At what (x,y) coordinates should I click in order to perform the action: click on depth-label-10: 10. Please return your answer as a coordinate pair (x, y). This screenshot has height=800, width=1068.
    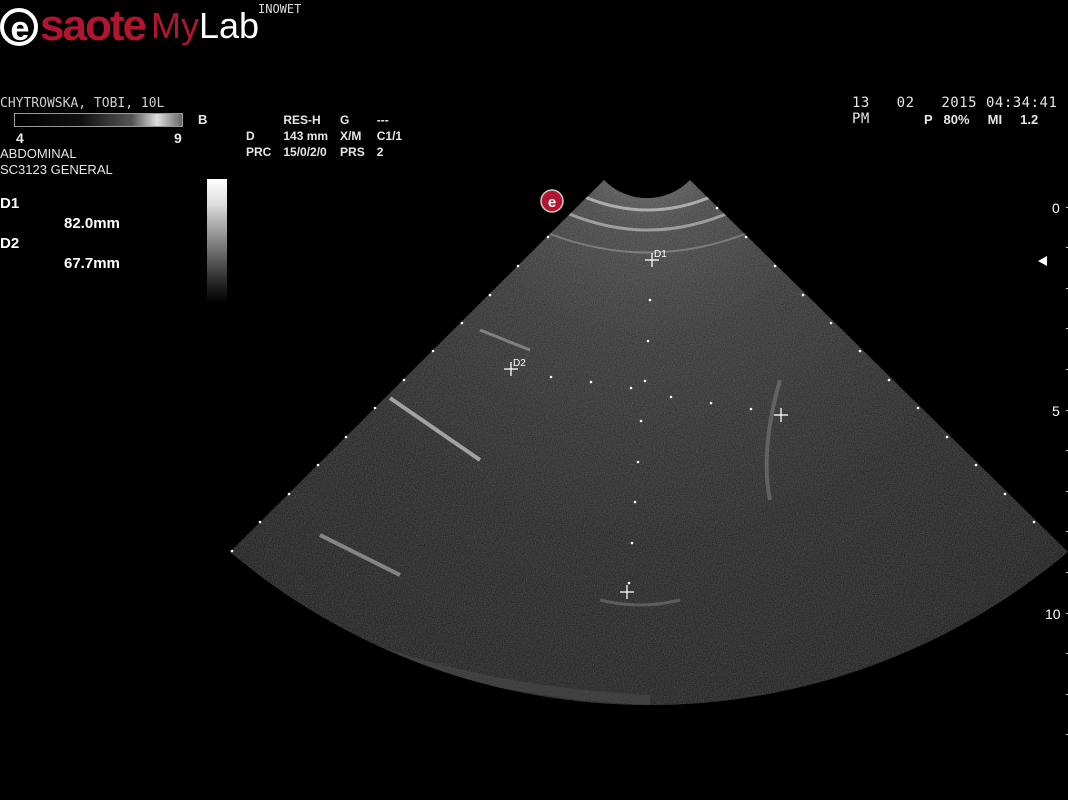
    Looking at the image, I should click on (1053, 614).